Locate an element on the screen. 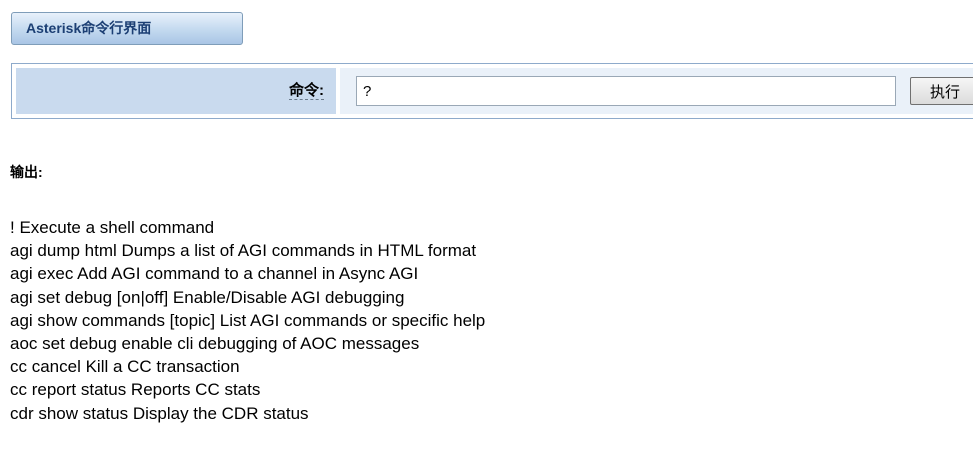  output-line: cc cancel Kill a CC transaction is located at coordinates (125, 367).